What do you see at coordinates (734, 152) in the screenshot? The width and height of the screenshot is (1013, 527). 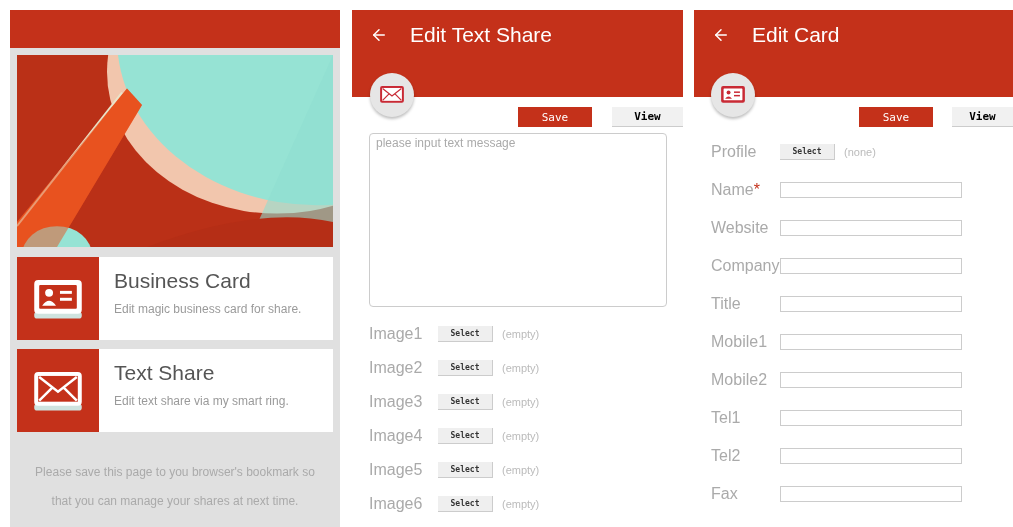 I see `field-label: Profile` at bounding box center [734, 152].